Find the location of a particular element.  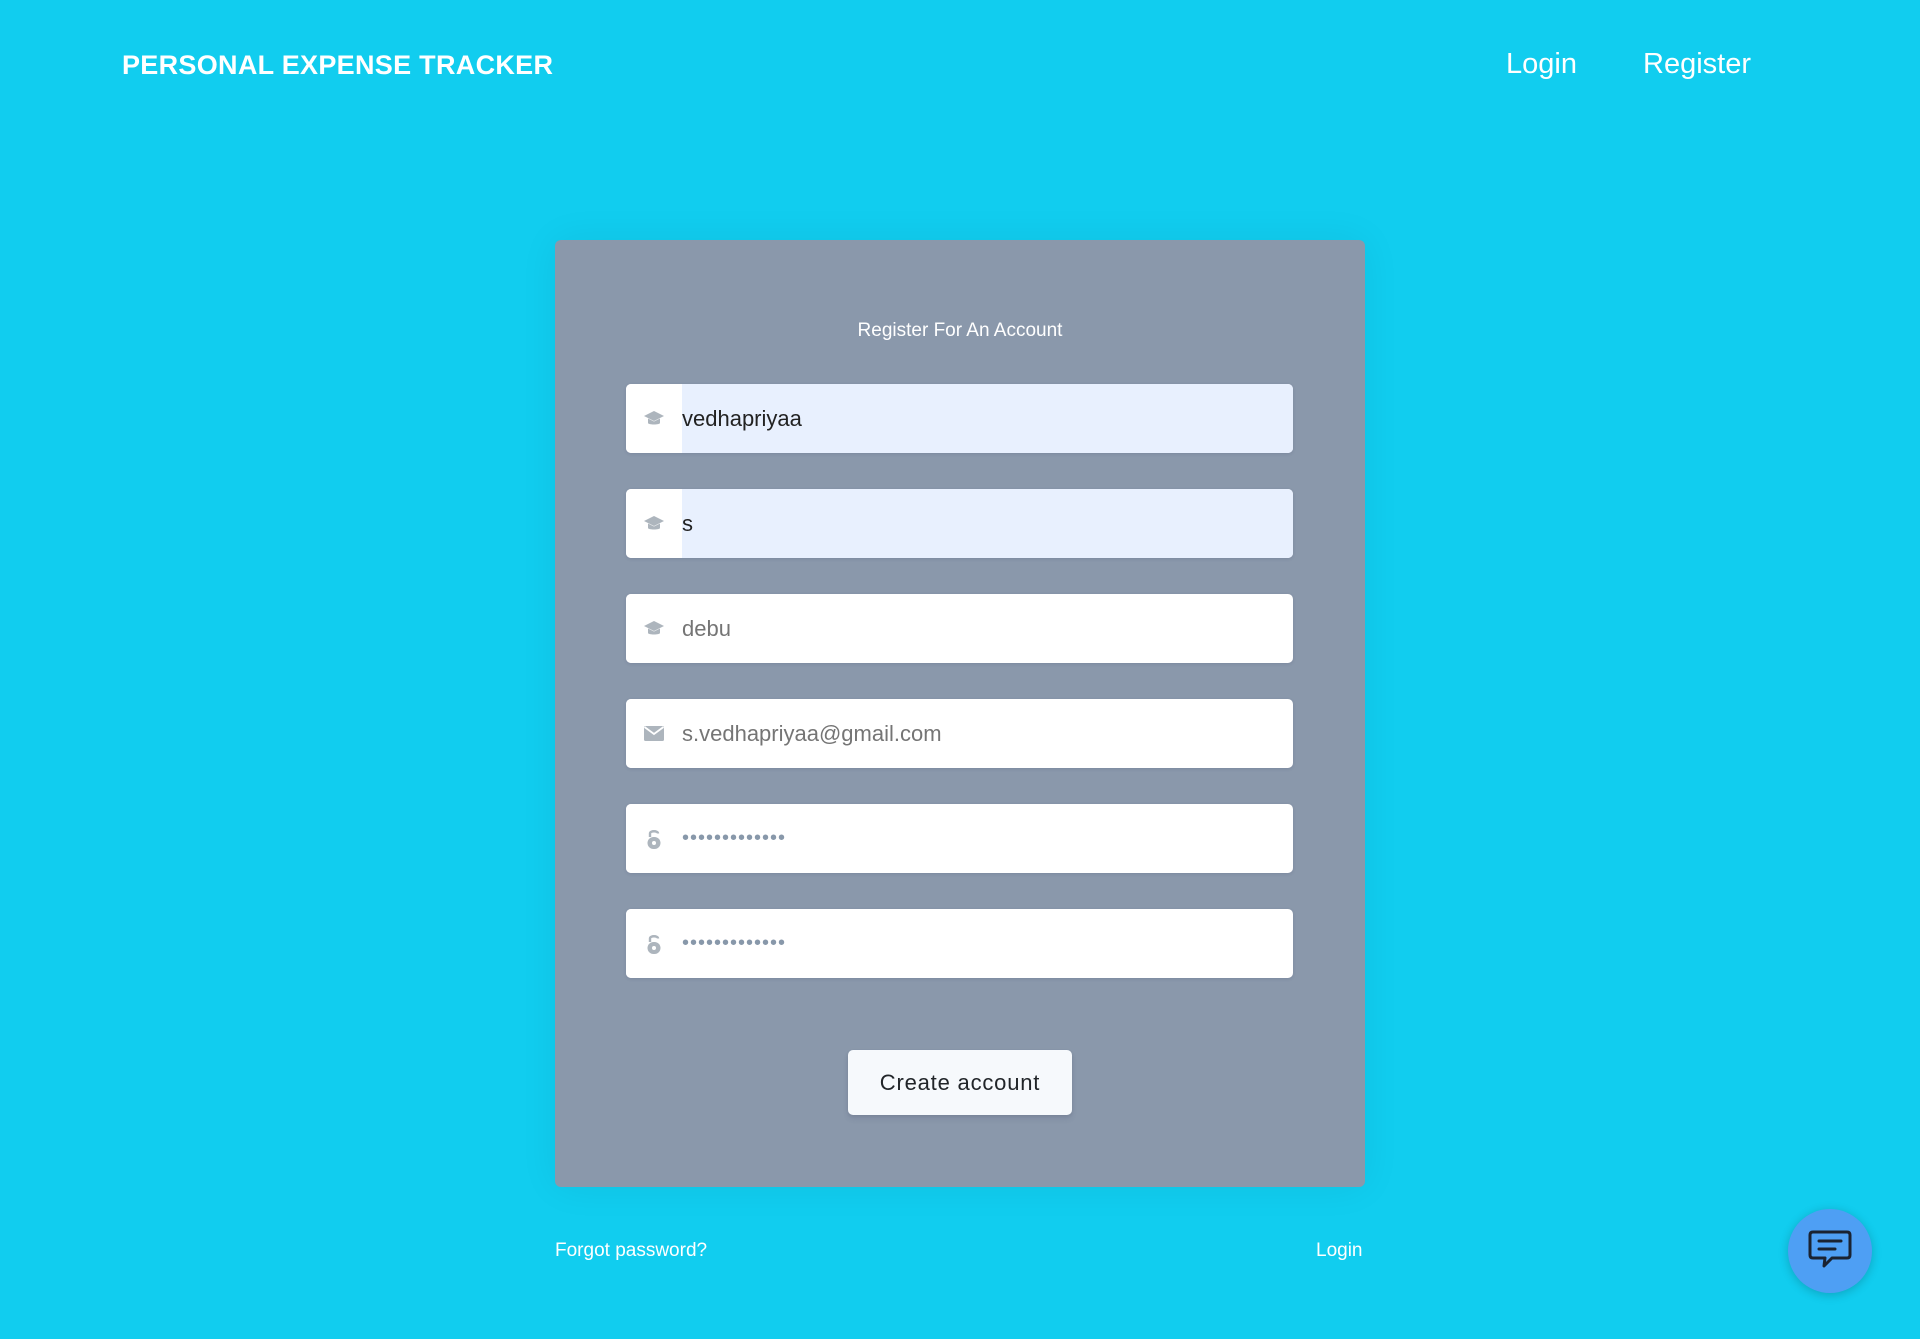

last-name-field is located at coordinates (959, 523).